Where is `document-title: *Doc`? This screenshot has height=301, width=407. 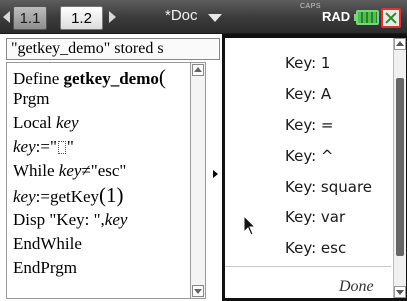 document-title: *Doc is located at coordinates (181, 15).